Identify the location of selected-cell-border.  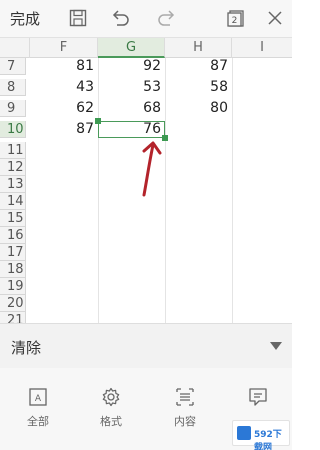
(131, 129).